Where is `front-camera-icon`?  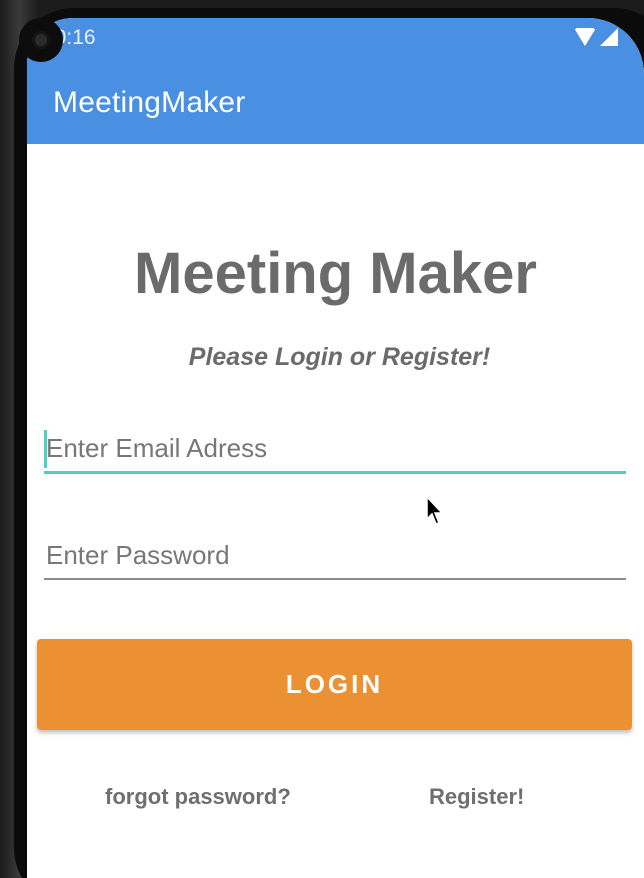 front-camera-icon is located at coordinates (41, 40).